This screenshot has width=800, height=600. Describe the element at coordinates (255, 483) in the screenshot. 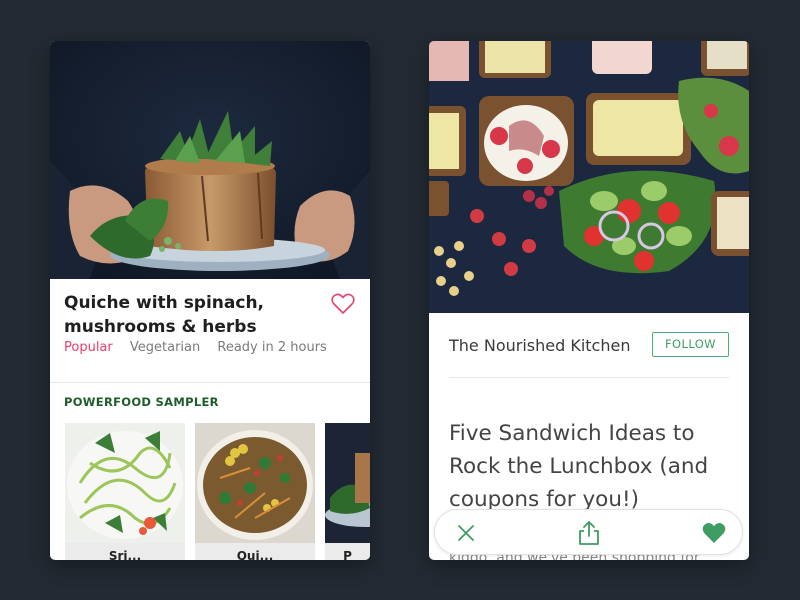

I see `quinoa-salad-photo` at that location.